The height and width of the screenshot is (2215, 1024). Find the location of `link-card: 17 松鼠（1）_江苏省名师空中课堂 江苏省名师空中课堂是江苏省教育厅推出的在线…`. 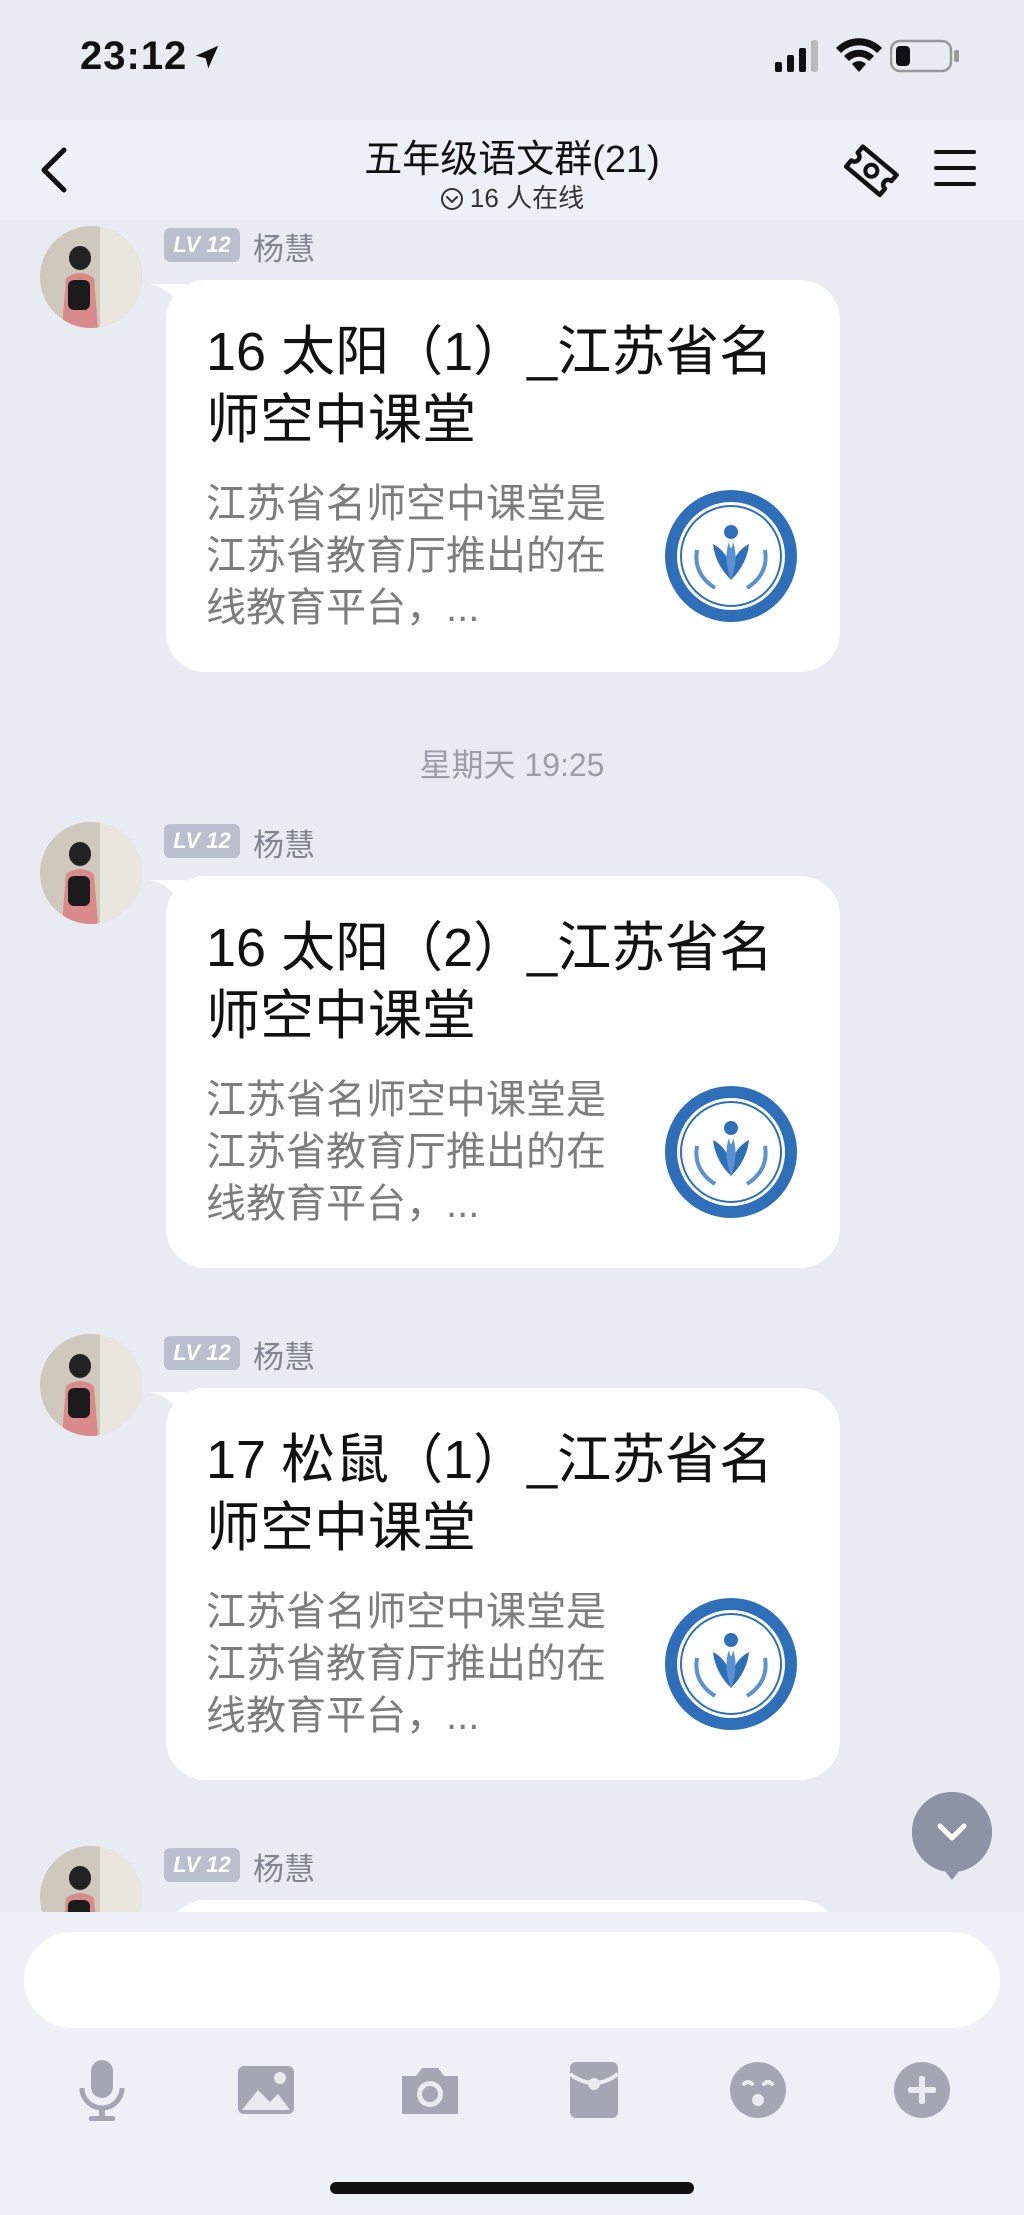

link-card: 17 松鼠（1）_江苏省名师空中课堂 江苏省名师空中课堂是江苏省教育厅推出的在线… is located at coordinates (503, 1584).